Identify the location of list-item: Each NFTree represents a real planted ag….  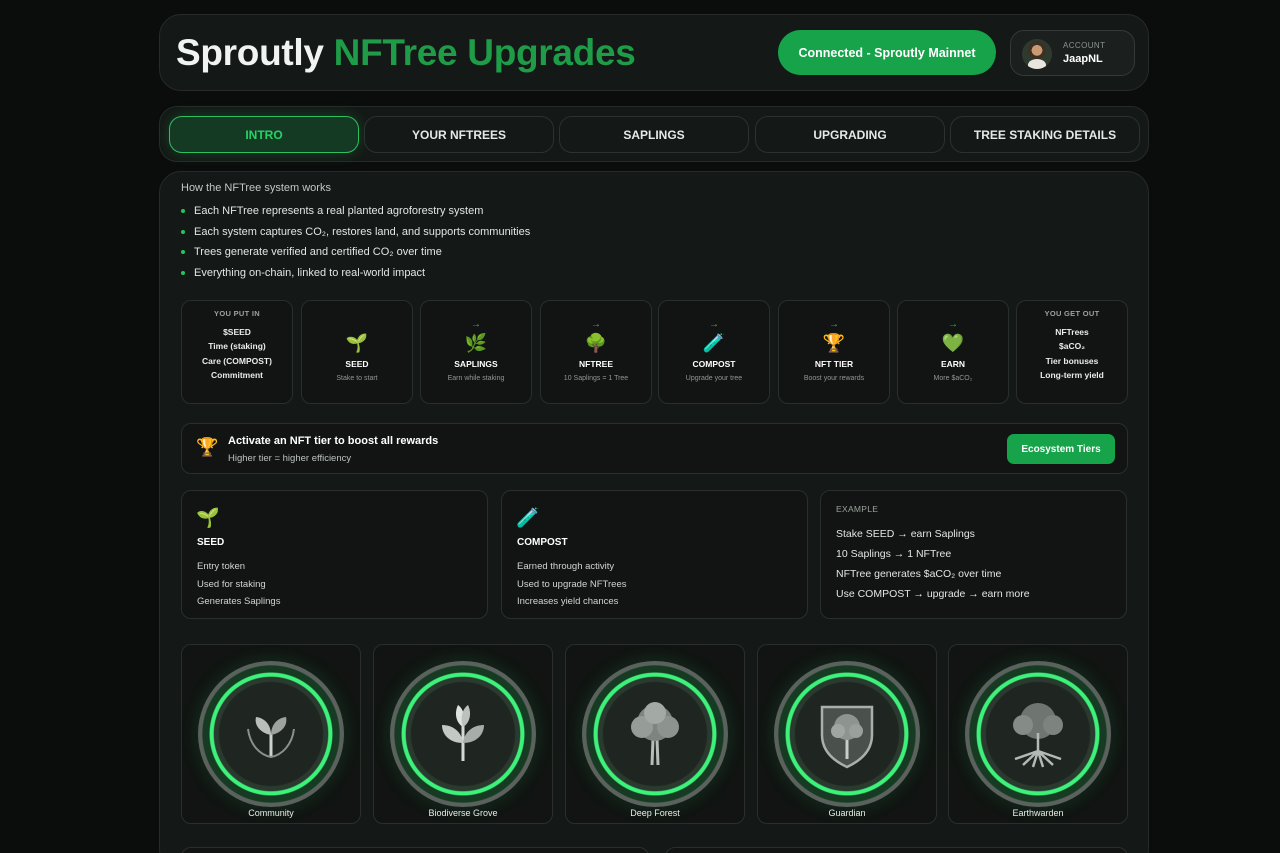
(355, 214).